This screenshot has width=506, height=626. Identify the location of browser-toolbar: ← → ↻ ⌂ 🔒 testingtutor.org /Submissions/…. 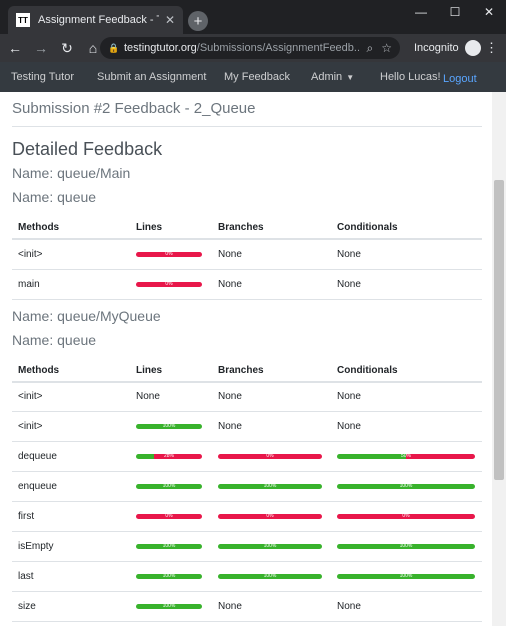
(253, 48).